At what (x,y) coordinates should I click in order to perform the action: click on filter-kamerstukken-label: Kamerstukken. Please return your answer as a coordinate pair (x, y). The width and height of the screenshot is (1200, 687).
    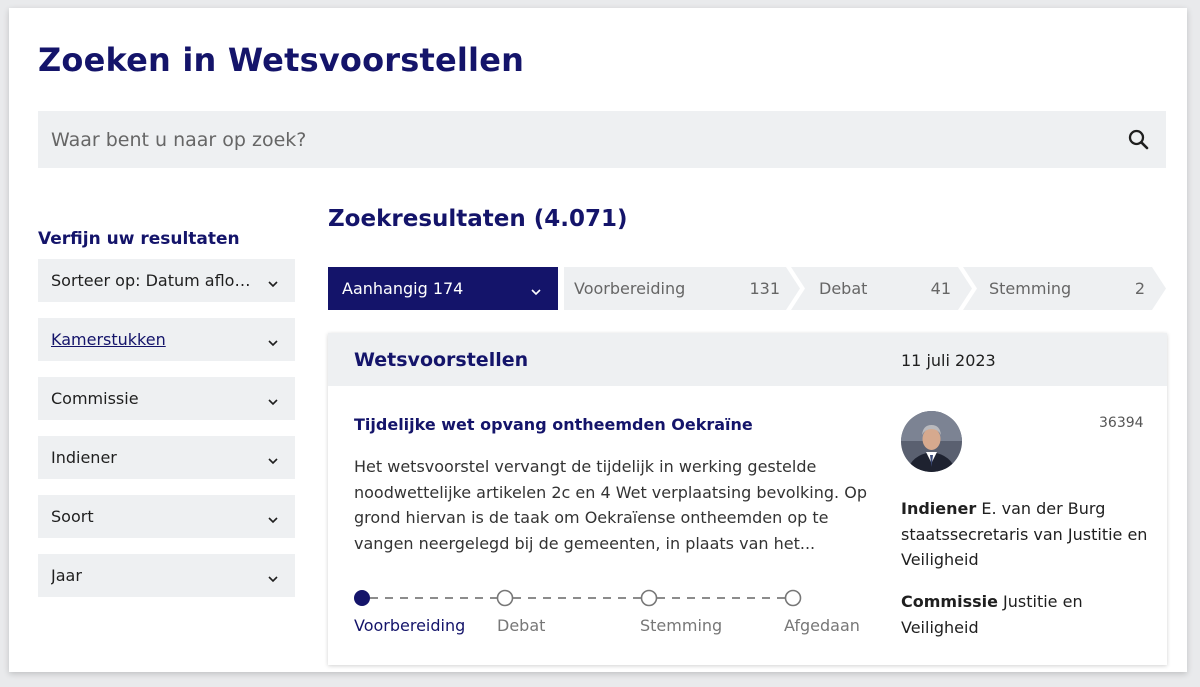
    Looking at the image, I should click on (108, 339).